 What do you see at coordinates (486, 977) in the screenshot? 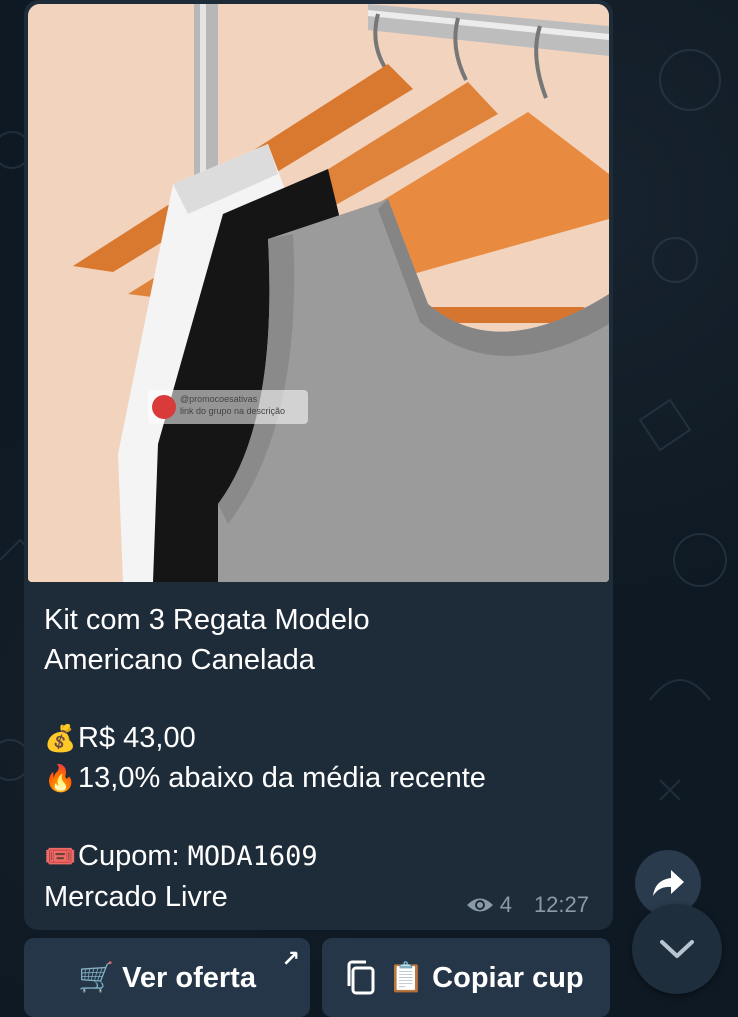
I see `copy-coupon-label: 📋 Copiar cup` at bounding box center [486, 977].